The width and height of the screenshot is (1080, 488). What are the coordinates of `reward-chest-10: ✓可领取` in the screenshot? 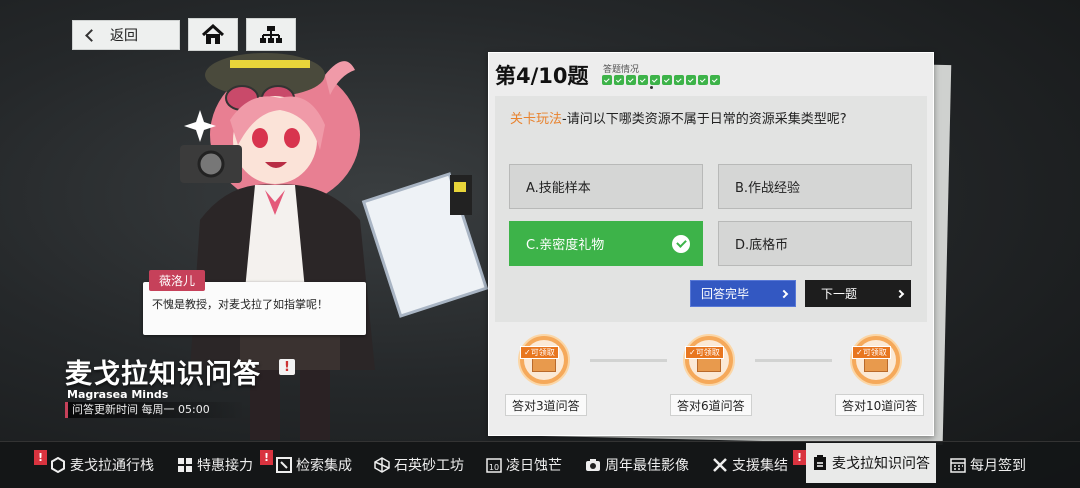 It's located at (876, 360).